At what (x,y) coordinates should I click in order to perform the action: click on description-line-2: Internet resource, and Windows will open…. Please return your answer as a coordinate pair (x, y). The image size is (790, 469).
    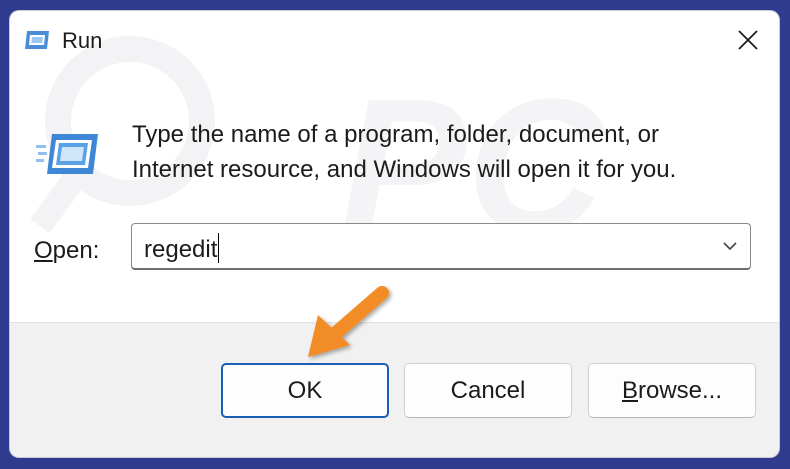
    Looking at the image, I should click on (404, 169).